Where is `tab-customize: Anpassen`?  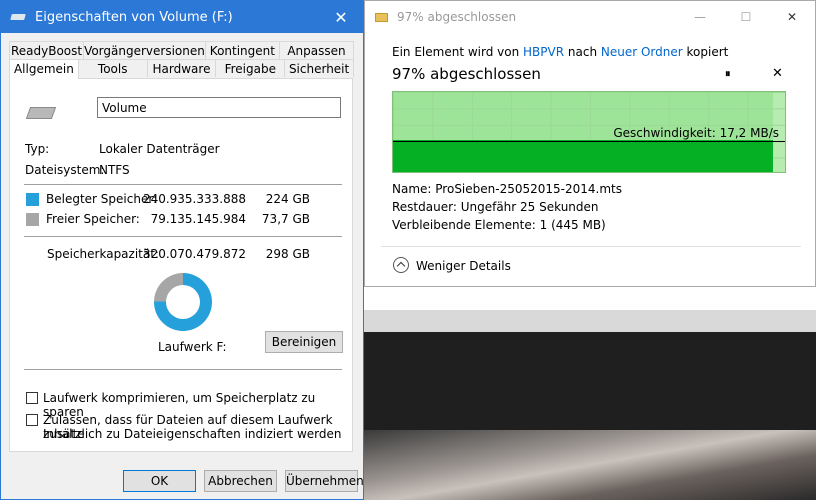 tab-customize: Anpassen is located at coordinates (316, 50).